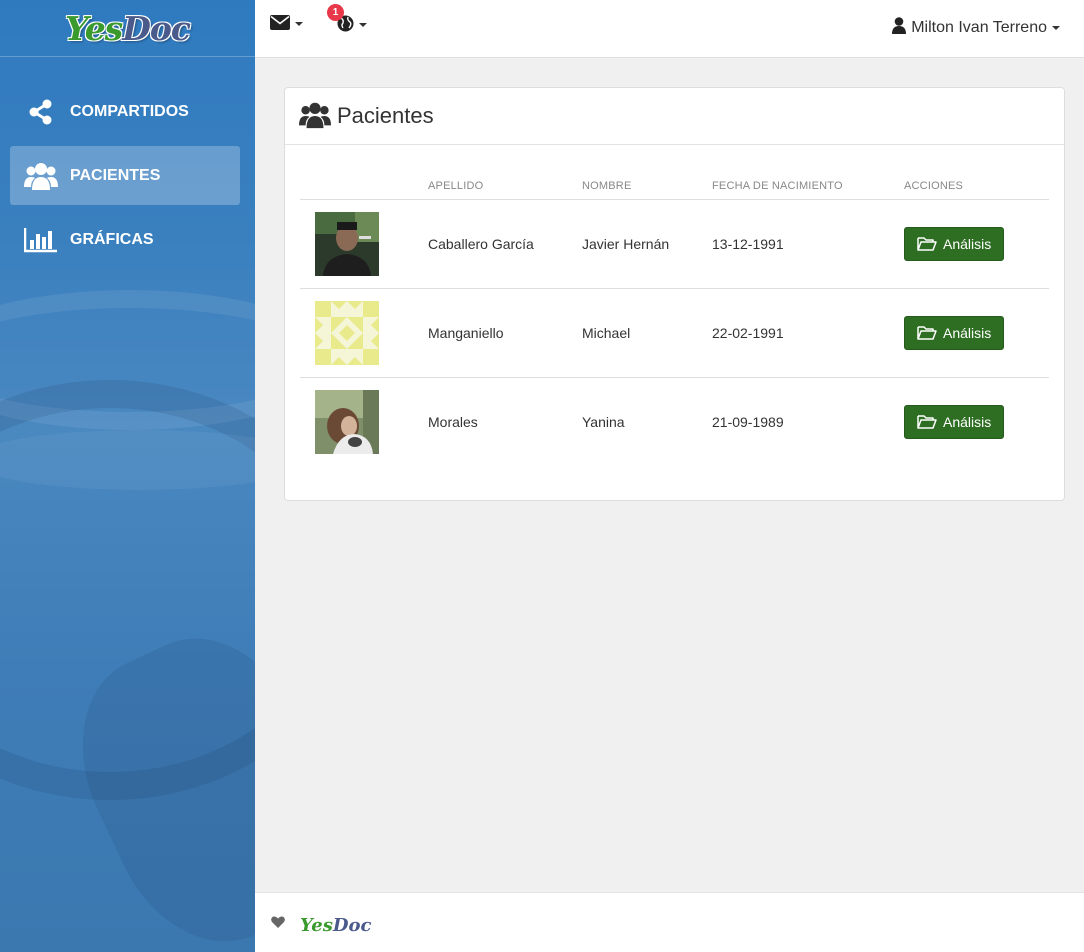  What do you see at coordinates (976, 186) in the screenshot?
I see `column-header-acciones: ACCIONES` at bounding box center [976, 186].